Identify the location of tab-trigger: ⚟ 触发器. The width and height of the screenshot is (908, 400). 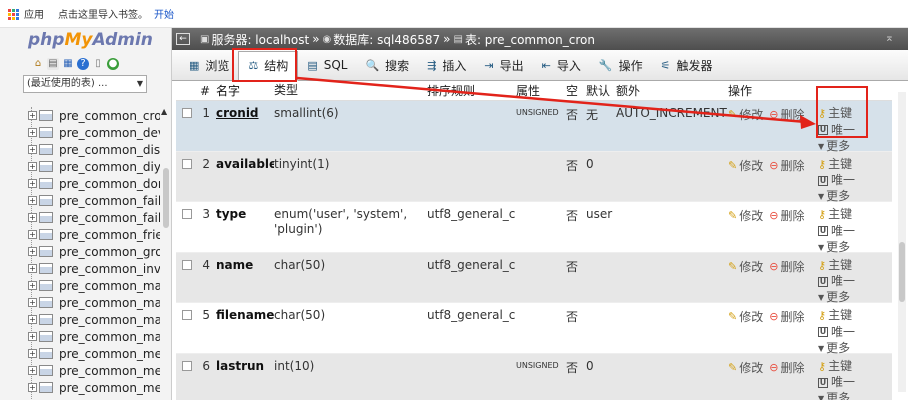
(687, 65).